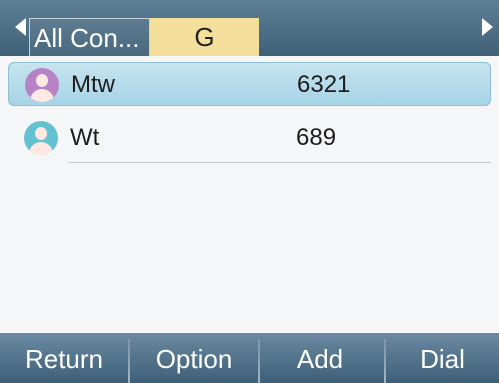 This screenshot has height=383, width=499. Describe the element at coordinates (487, 27) in the screenshot. I see `arrow-right-icon` at that location.